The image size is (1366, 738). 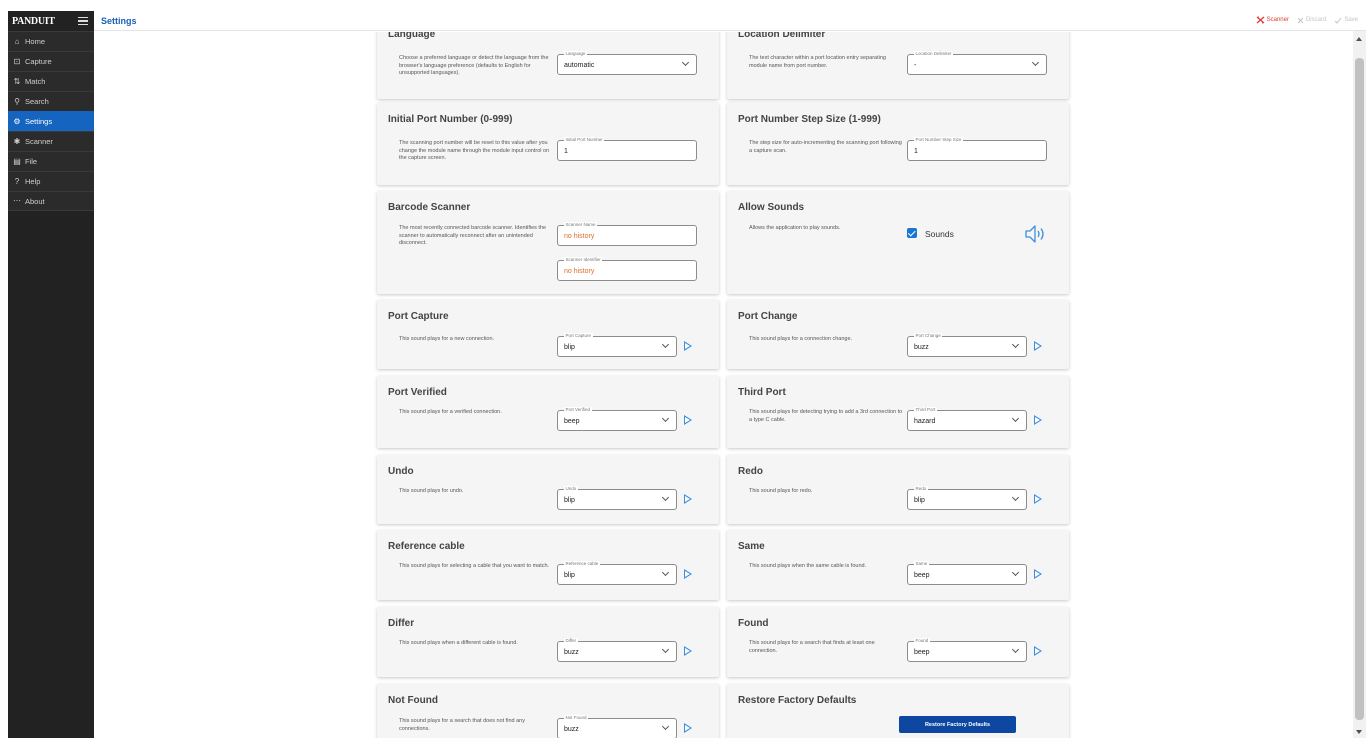 What do you see at coordinates (1036, 234) in the screenshot?
I see `speaker-icon` at bounding box center [1036, 234].